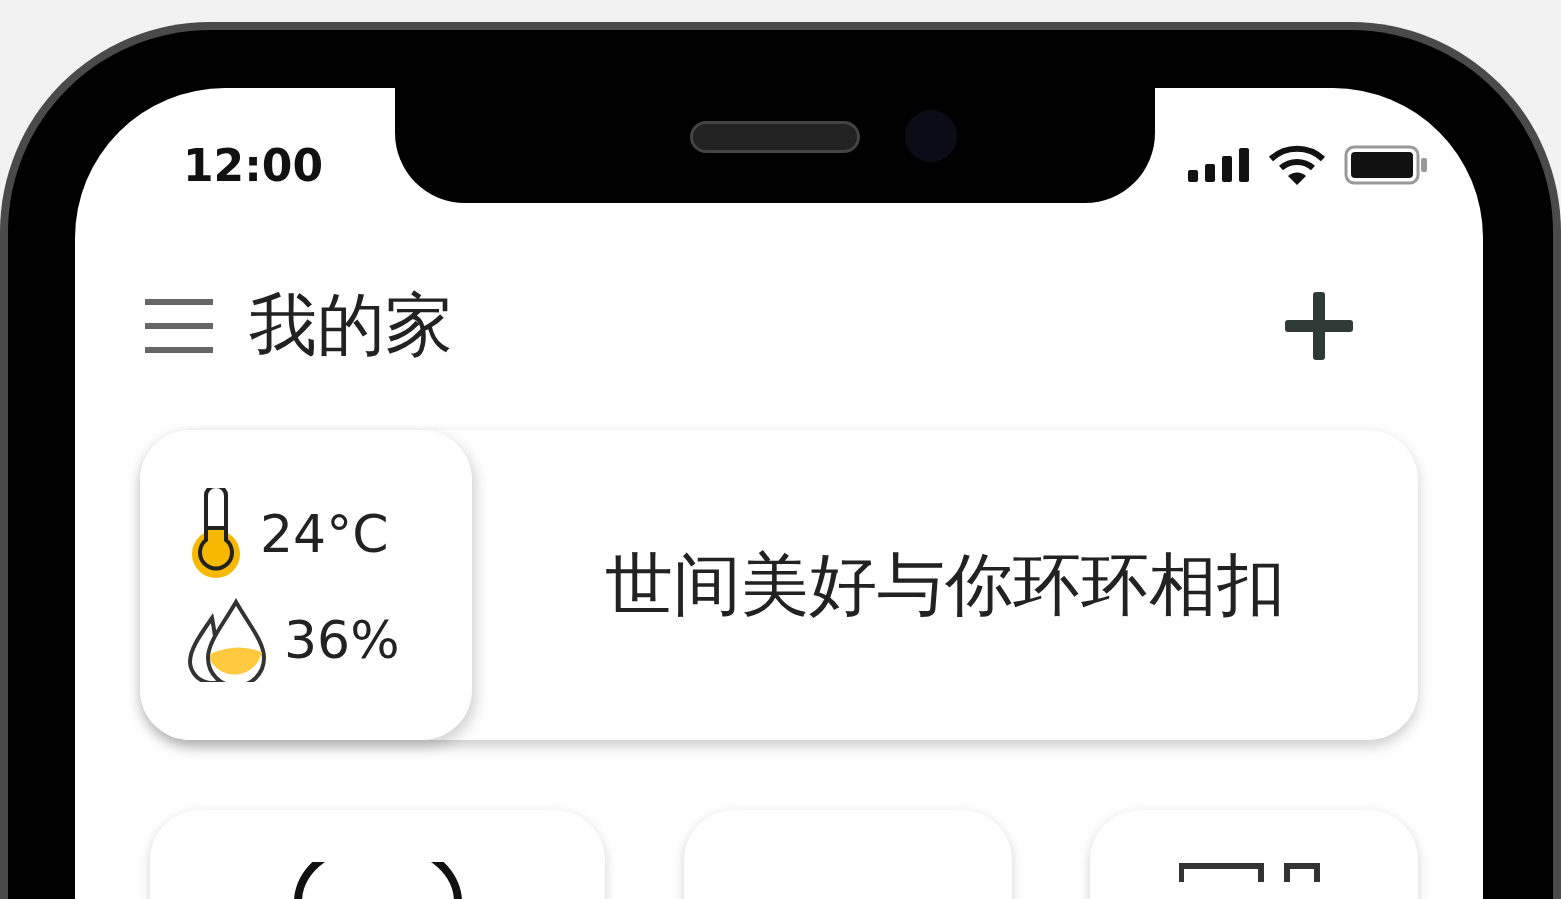  I want to click on home-title: 我的家, so click(351, 325).